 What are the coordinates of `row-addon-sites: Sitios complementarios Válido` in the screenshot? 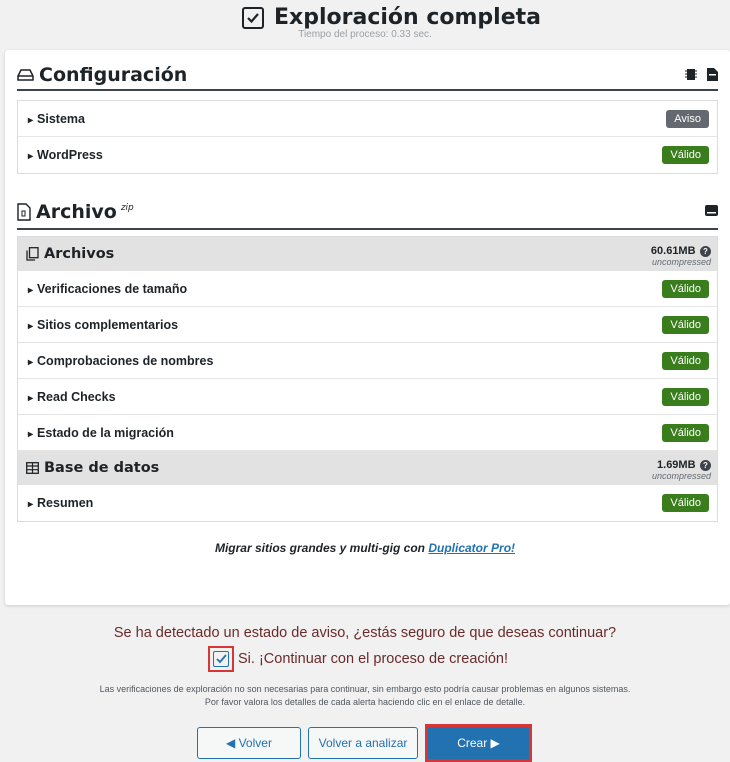 It's located at (367, 325).